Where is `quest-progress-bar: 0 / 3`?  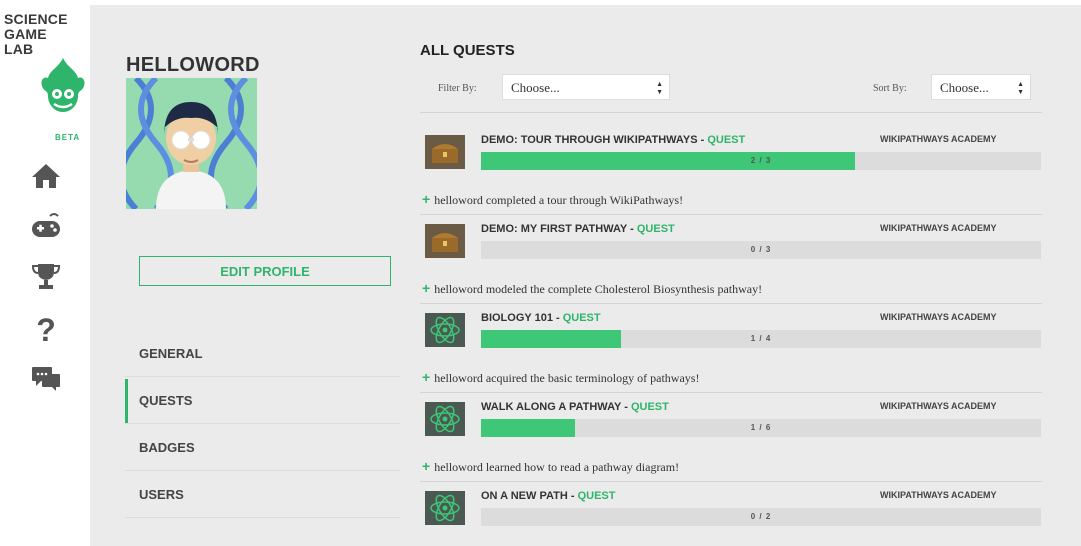
quest-progress-bar: 0 / 3 is located at coordinates (761, 250).